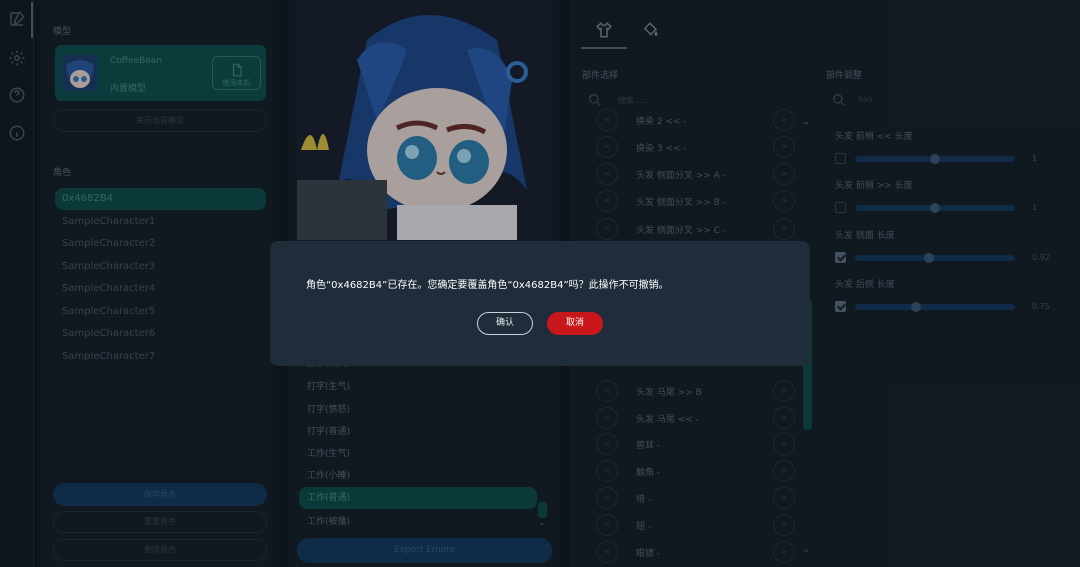 This screenshot has height=567, width=1080. Describe the element at coordinates (505, 323) in the screenshot. I see `confirm-button: 确认` at that location.